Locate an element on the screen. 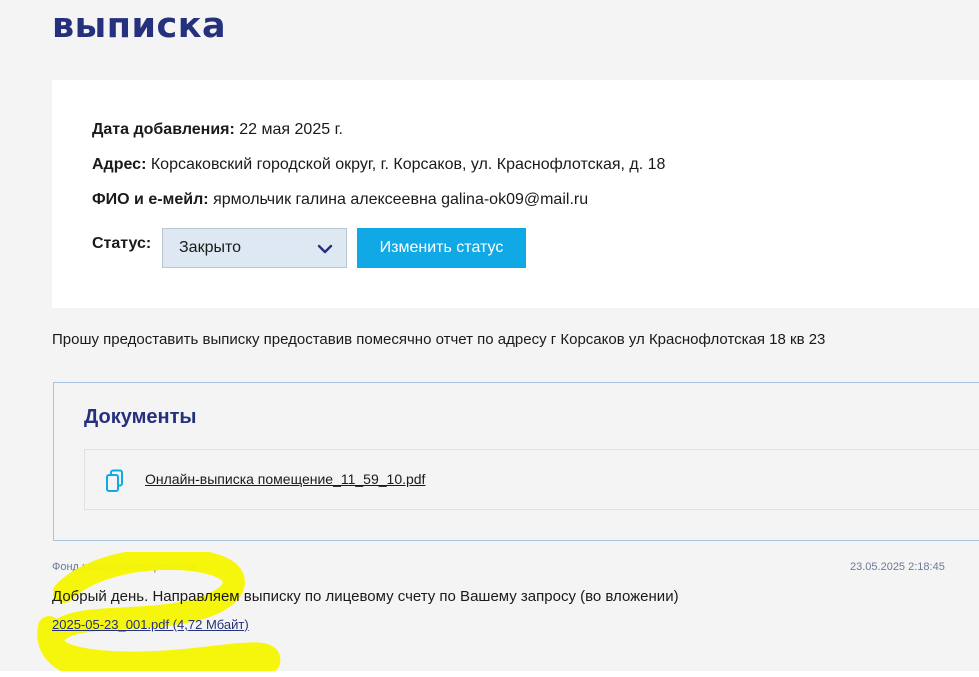  message-author: Фонд капитального ремонта is located at coordinates (124, 567).